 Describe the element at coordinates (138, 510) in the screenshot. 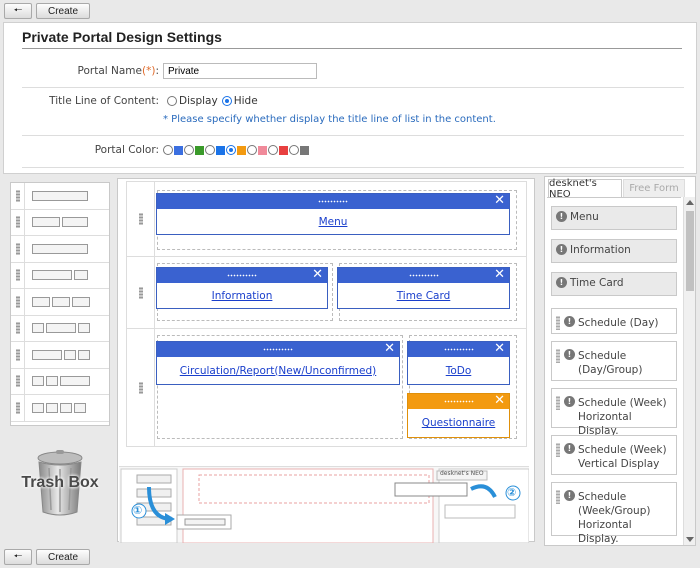

I see `step-one-marker: ①` at that location.